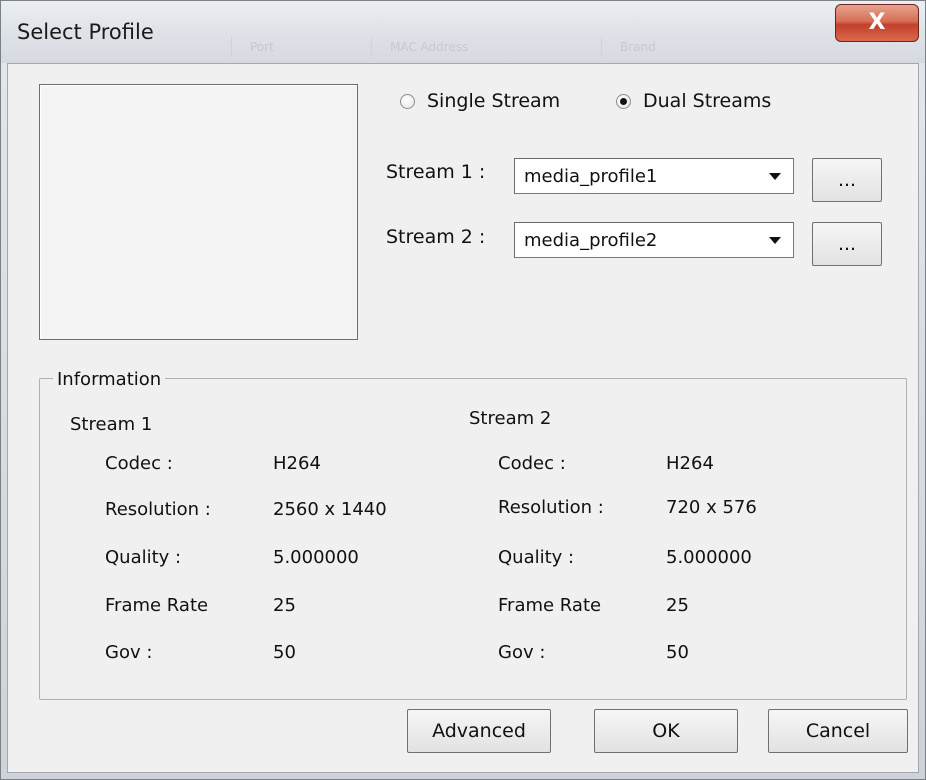  I want to click on background-tab-port: Port, so click(261, 47).